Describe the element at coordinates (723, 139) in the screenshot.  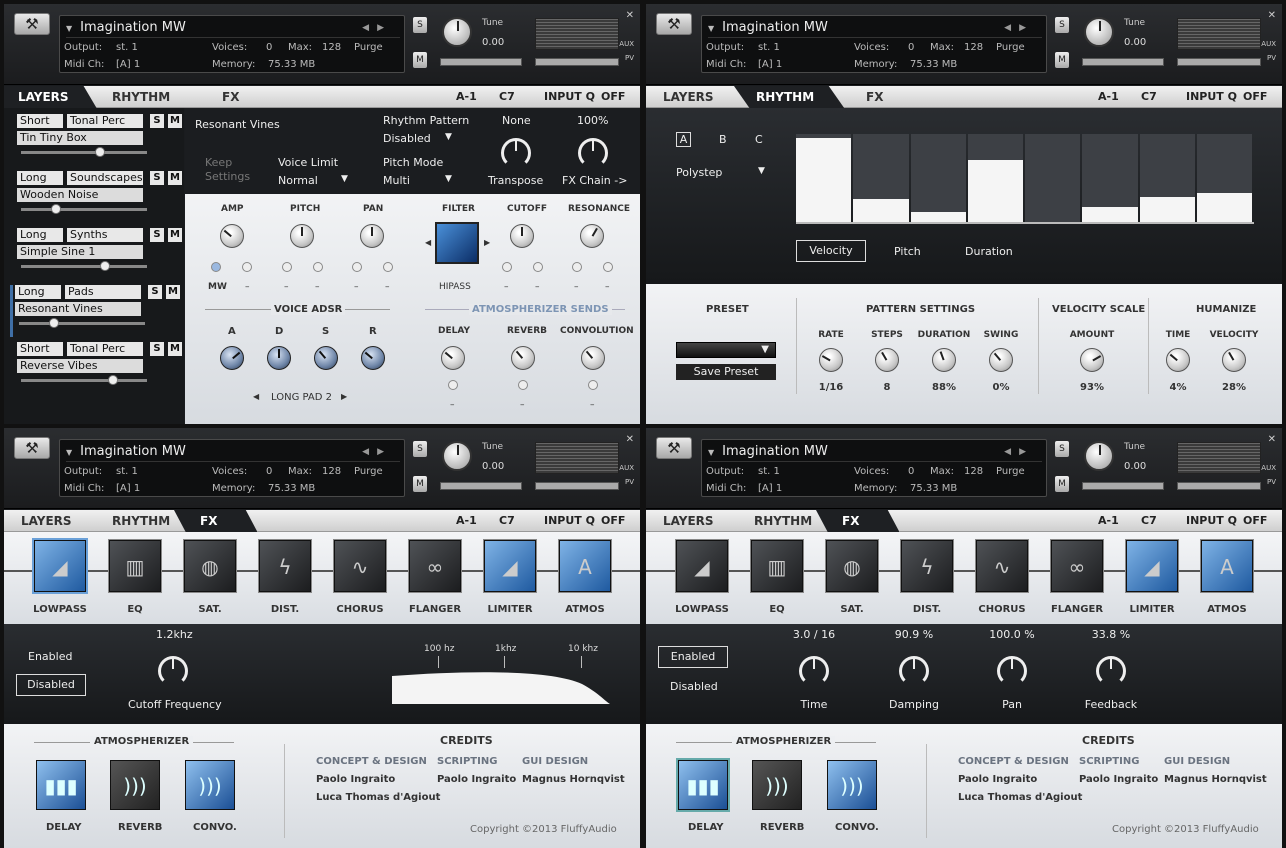
I see `pattern-b-button: B` at that location.